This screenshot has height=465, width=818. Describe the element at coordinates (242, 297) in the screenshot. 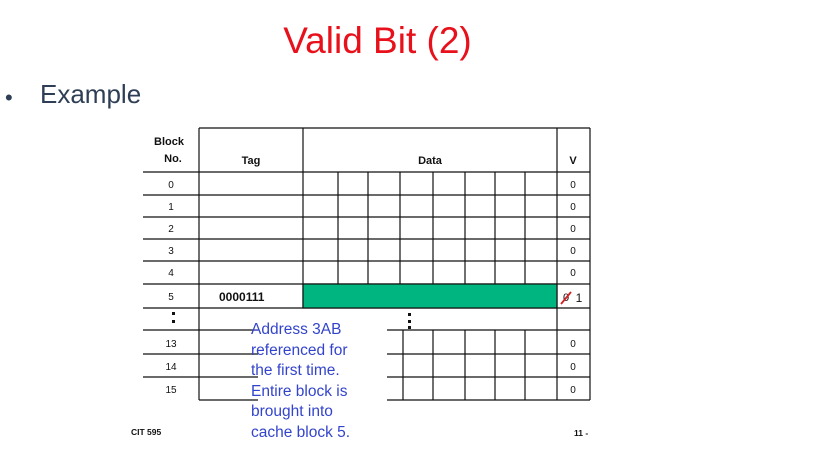

I see `block-5-tag: 0000111` at that location.